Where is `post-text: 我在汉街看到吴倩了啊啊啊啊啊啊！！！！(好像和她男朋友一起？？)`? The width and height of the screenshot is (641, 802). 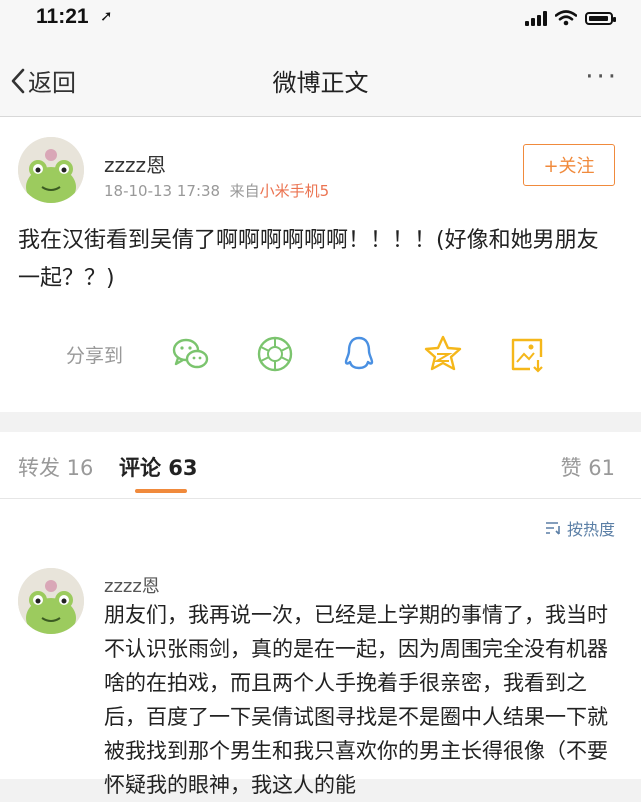 post-text: 我在汉街看到吴倩了啊啊啊啊啊啊！！！！(好像和她男朋友一起？？) is located at coordinates (308, 259).